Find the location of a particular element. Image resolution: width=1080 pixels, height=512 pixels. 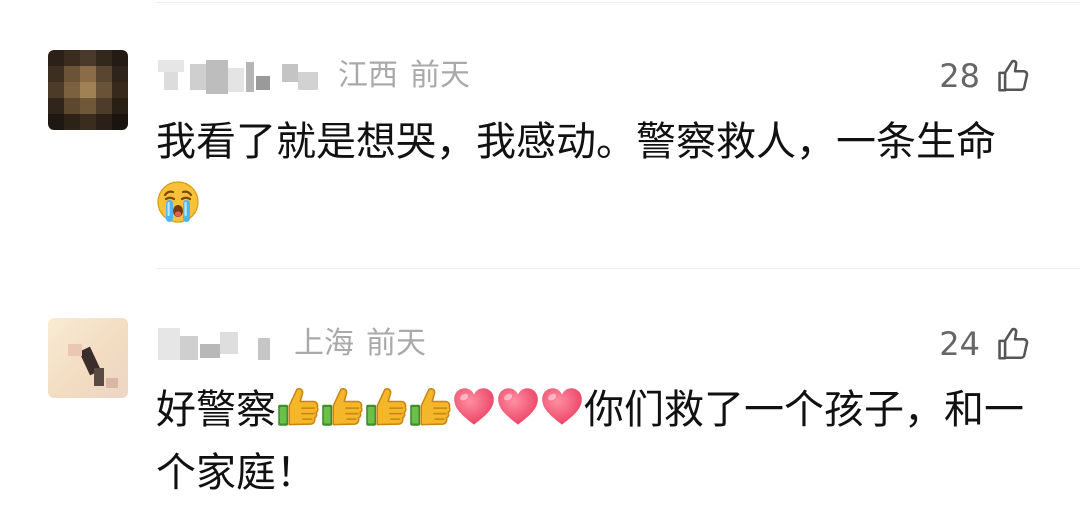

comment-text-before: 我看了就是想哭，我感动。警察救人，一条生命 is located at coordinates (576, 142).